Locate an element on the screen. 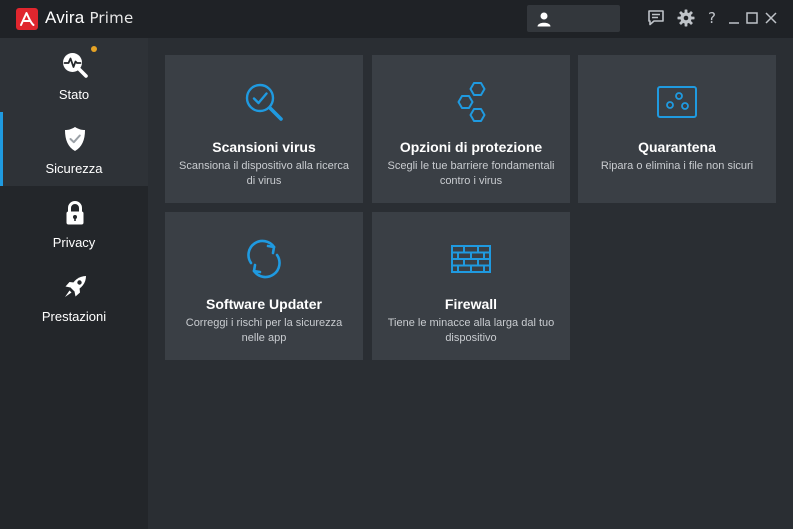 The height and width of the screenshot is (529, 793). app-edition: Prime is located at coordinates (111, 18).